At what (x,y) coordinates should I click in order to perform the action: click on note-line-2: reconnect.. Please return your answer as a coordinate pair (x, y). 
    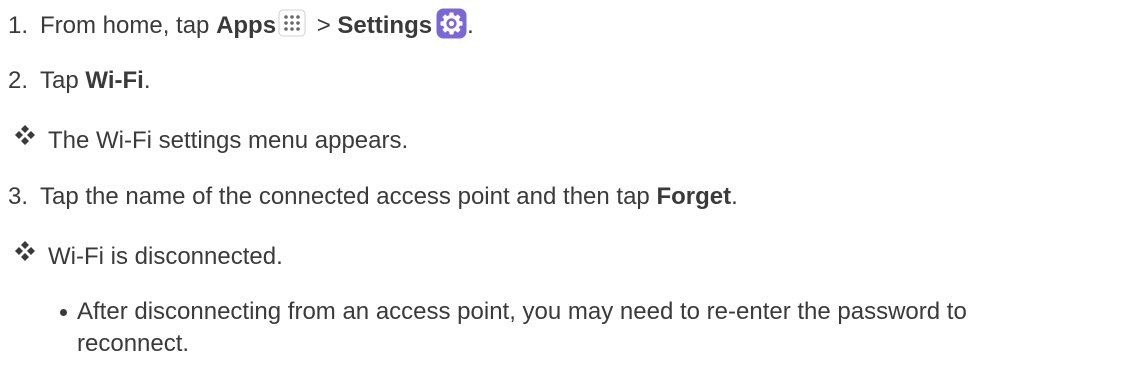
    Looking at the image, I should click on (133, 344).